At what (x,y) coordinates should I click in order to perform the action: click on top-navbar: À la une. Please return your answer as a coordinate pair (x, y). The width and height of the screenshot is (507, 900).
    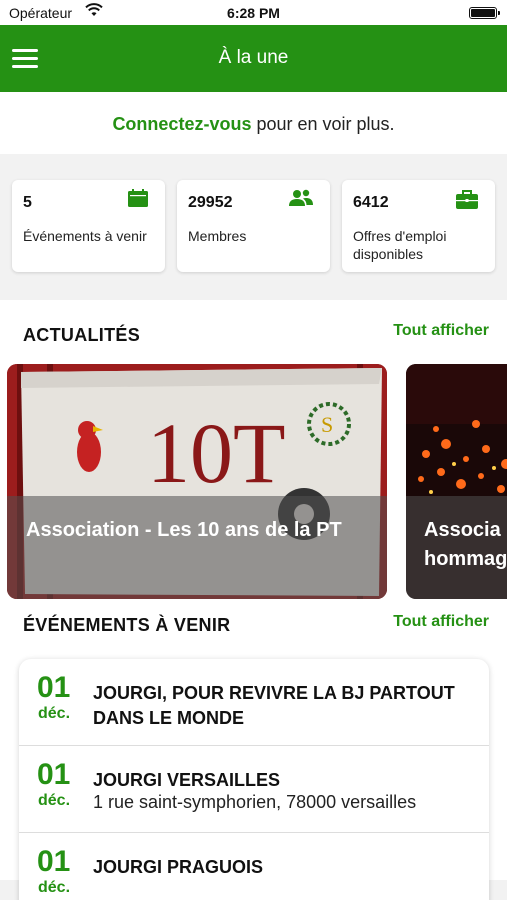
    Looking at the image, I should click on (253, 58).